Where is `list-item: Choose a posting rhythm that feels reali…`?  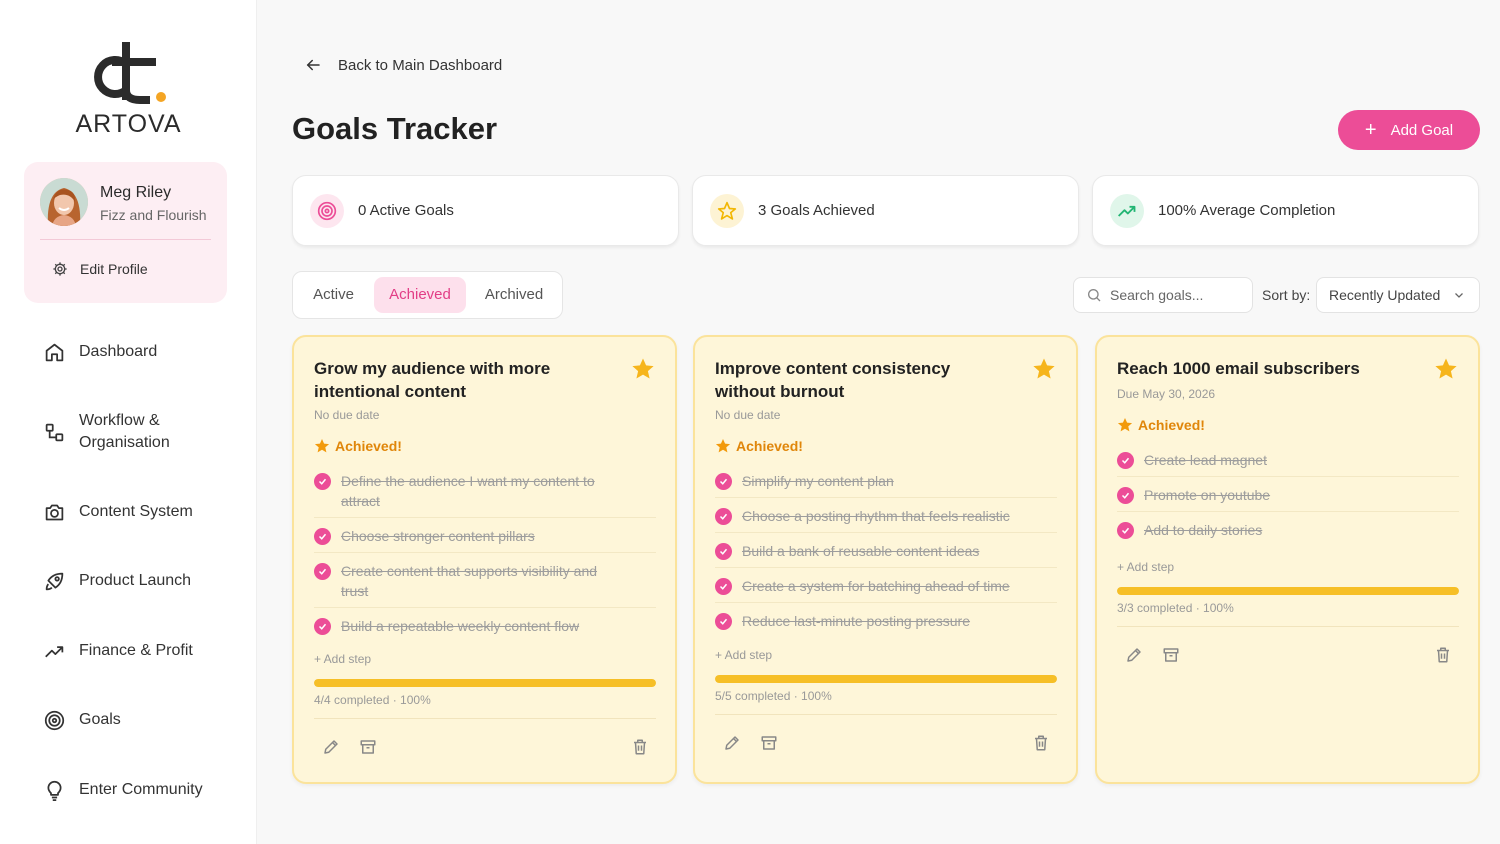
list-item: Choose a posting rhythm that feels reali… is located at coordinates (886, 515).